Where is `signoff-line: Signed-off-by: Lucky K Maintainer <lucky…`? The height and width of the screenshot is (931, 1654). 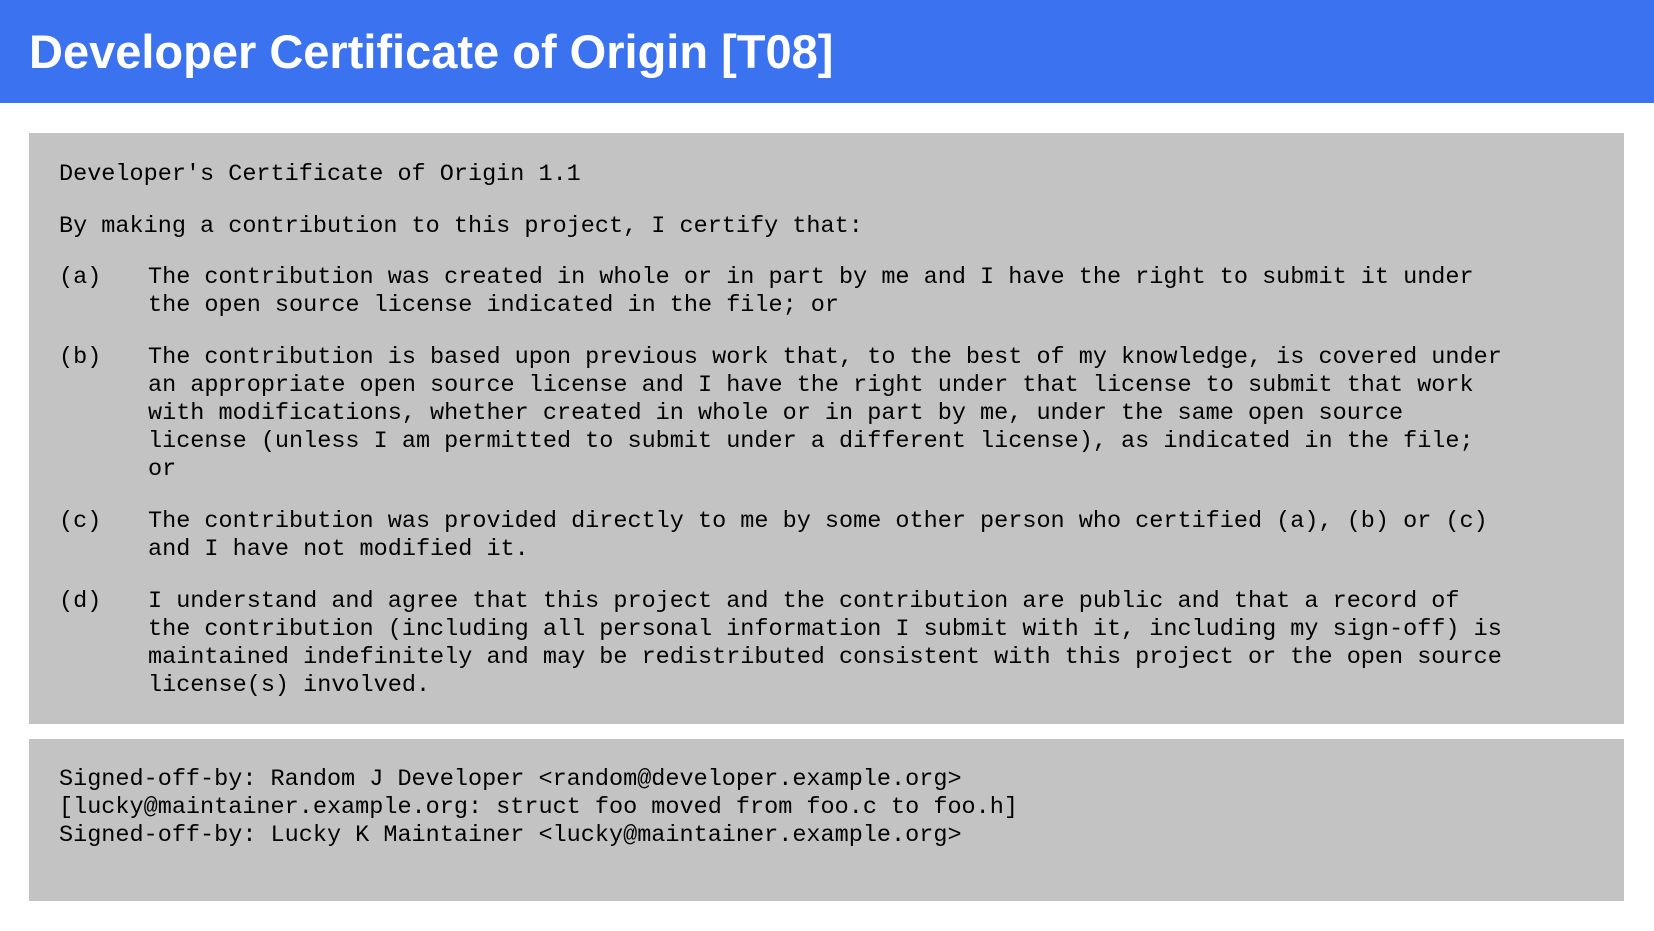 signoff-line: Signed-off-by: Lucky K Maintainer <lucky… is located at coordinates (510, 835).